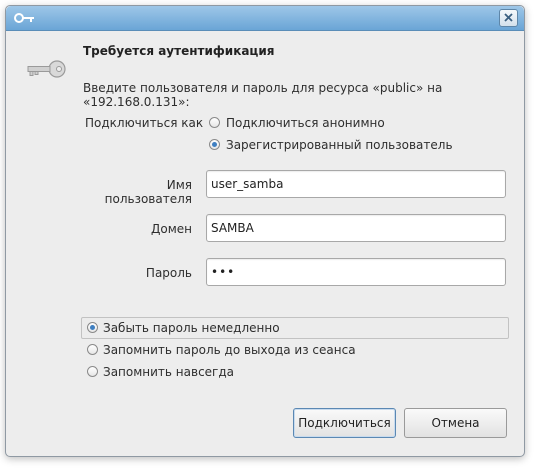  I want to click on radio-forget-immediately-label: Забыть пароль немедленно, so click(191, 328).